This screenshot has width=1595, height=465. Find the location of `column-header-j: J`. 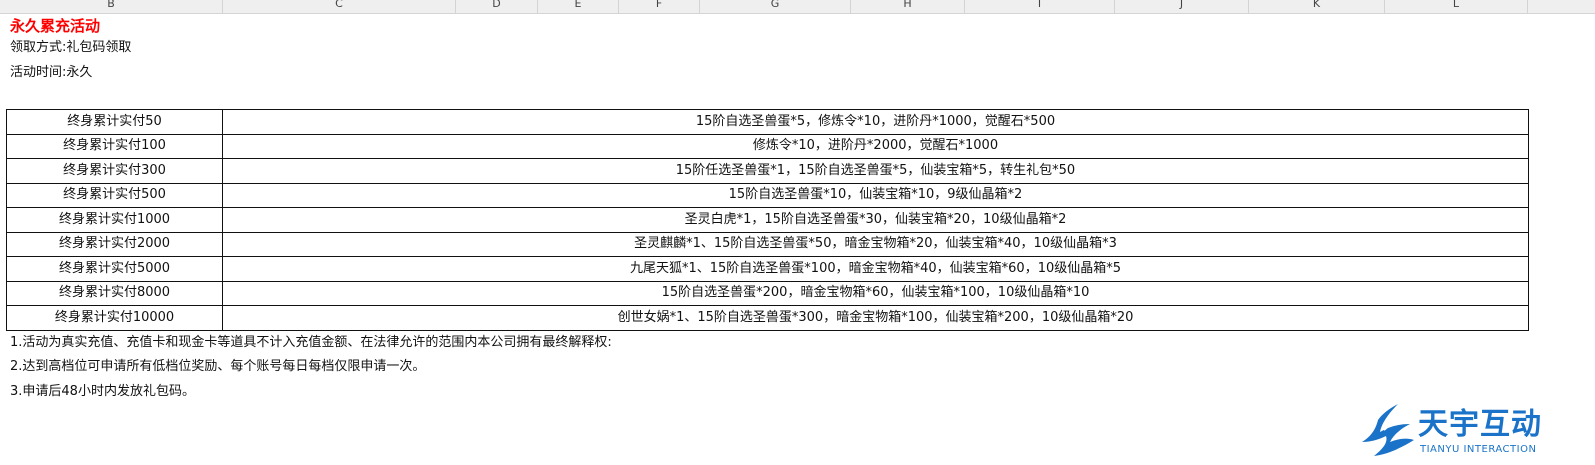

column-header-j: J is located at coordinates (1182, 6).